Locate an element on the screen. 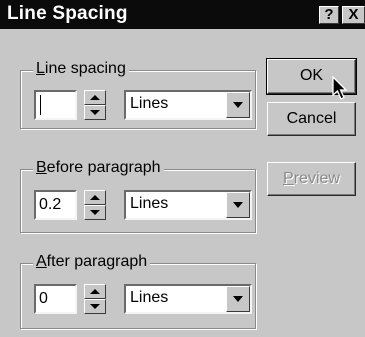 This screenshot has height=337, width=365. line-spacing-input is located at coordinates (55, 105).